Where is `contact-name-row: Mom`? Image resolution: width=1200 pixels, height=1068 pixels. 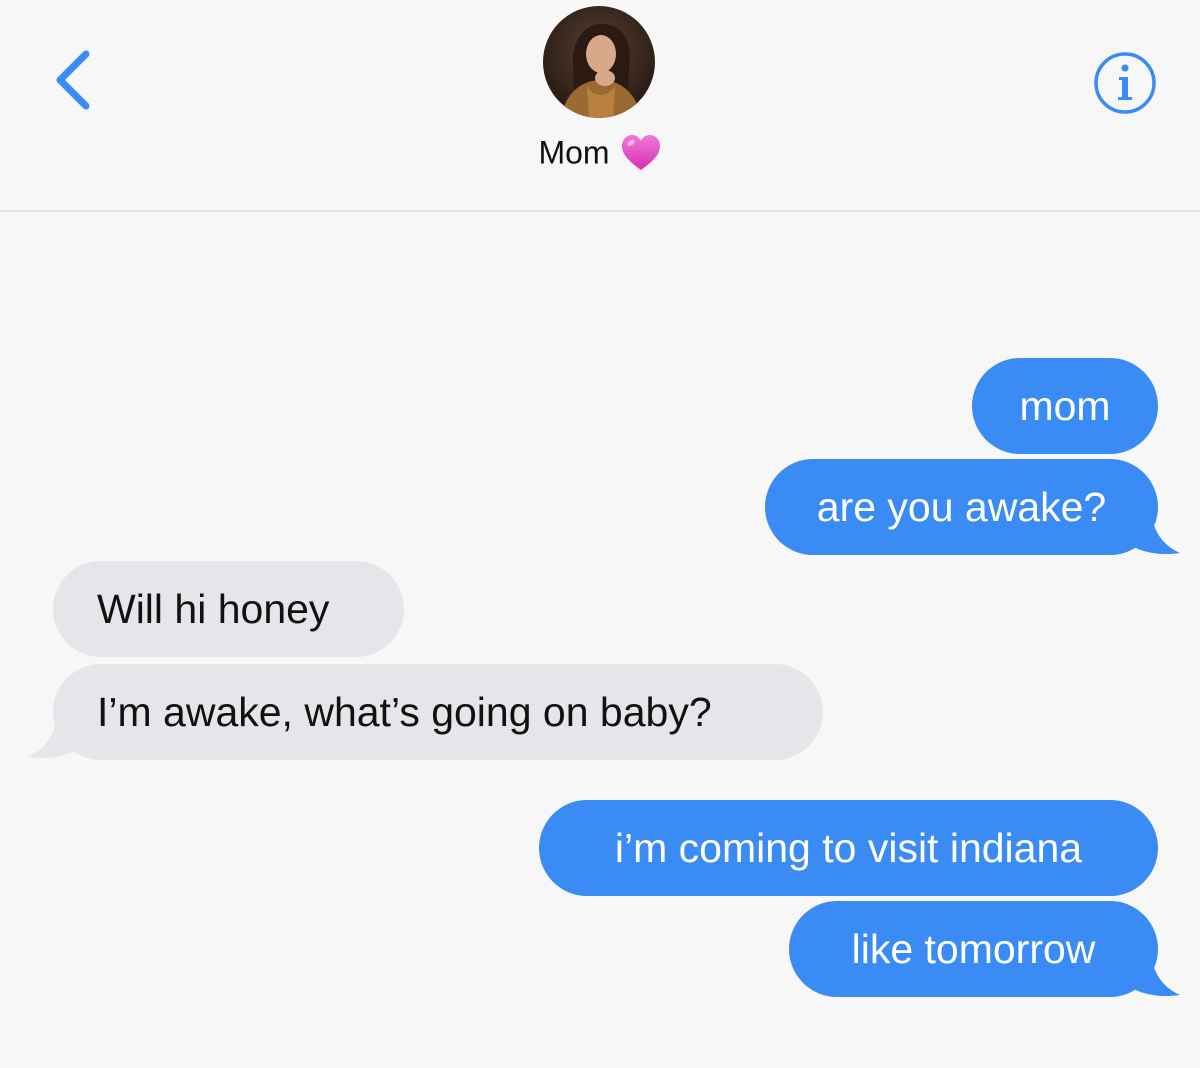
contact-name-row: Mom is located at coordinates (600, 151).